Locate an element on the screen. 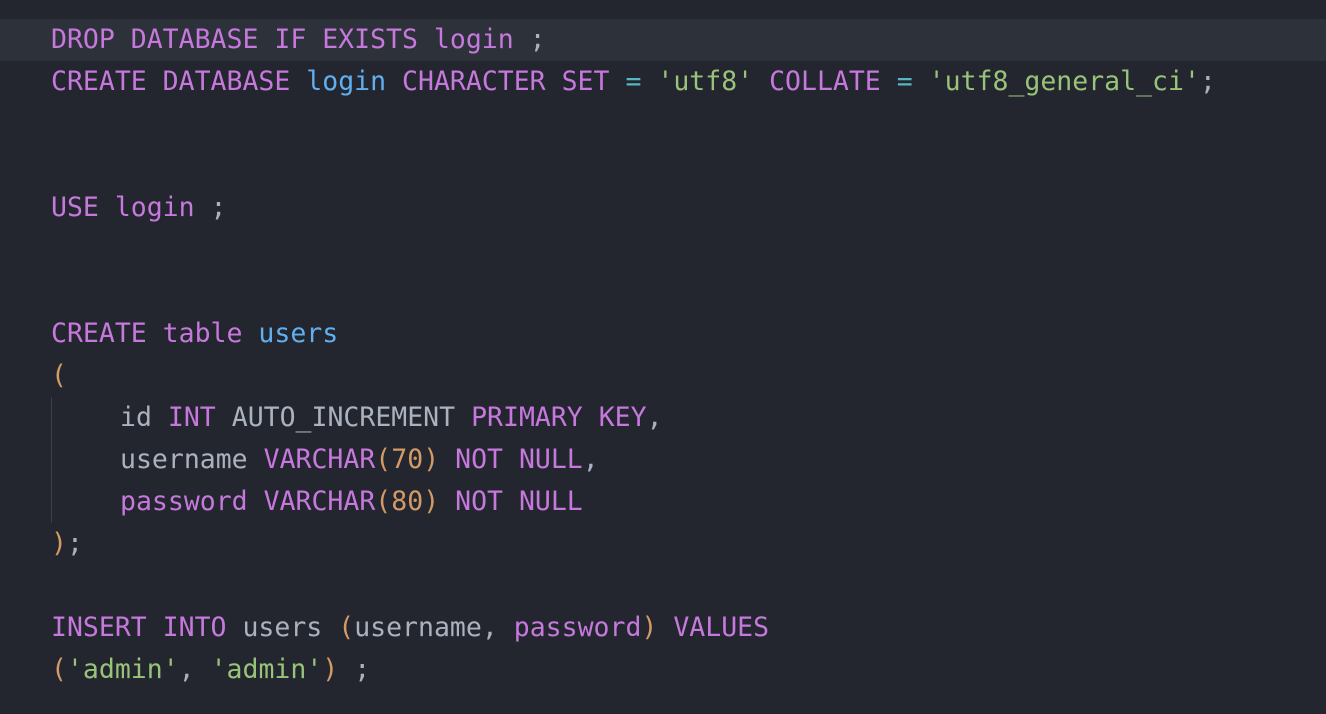  code-line-drop-database: DROP DATABASE IF EXISTS login ; is located at coordinates (298, 40).